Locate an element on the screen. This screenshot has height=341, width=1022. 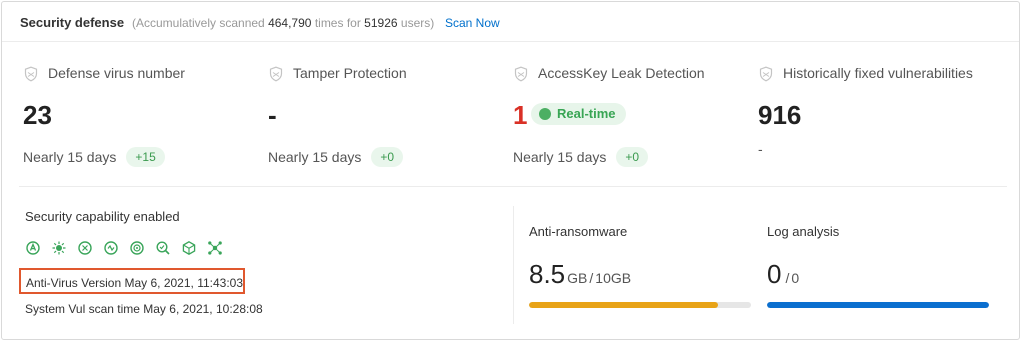
stat-value: - is located at coordinates (272, 115).